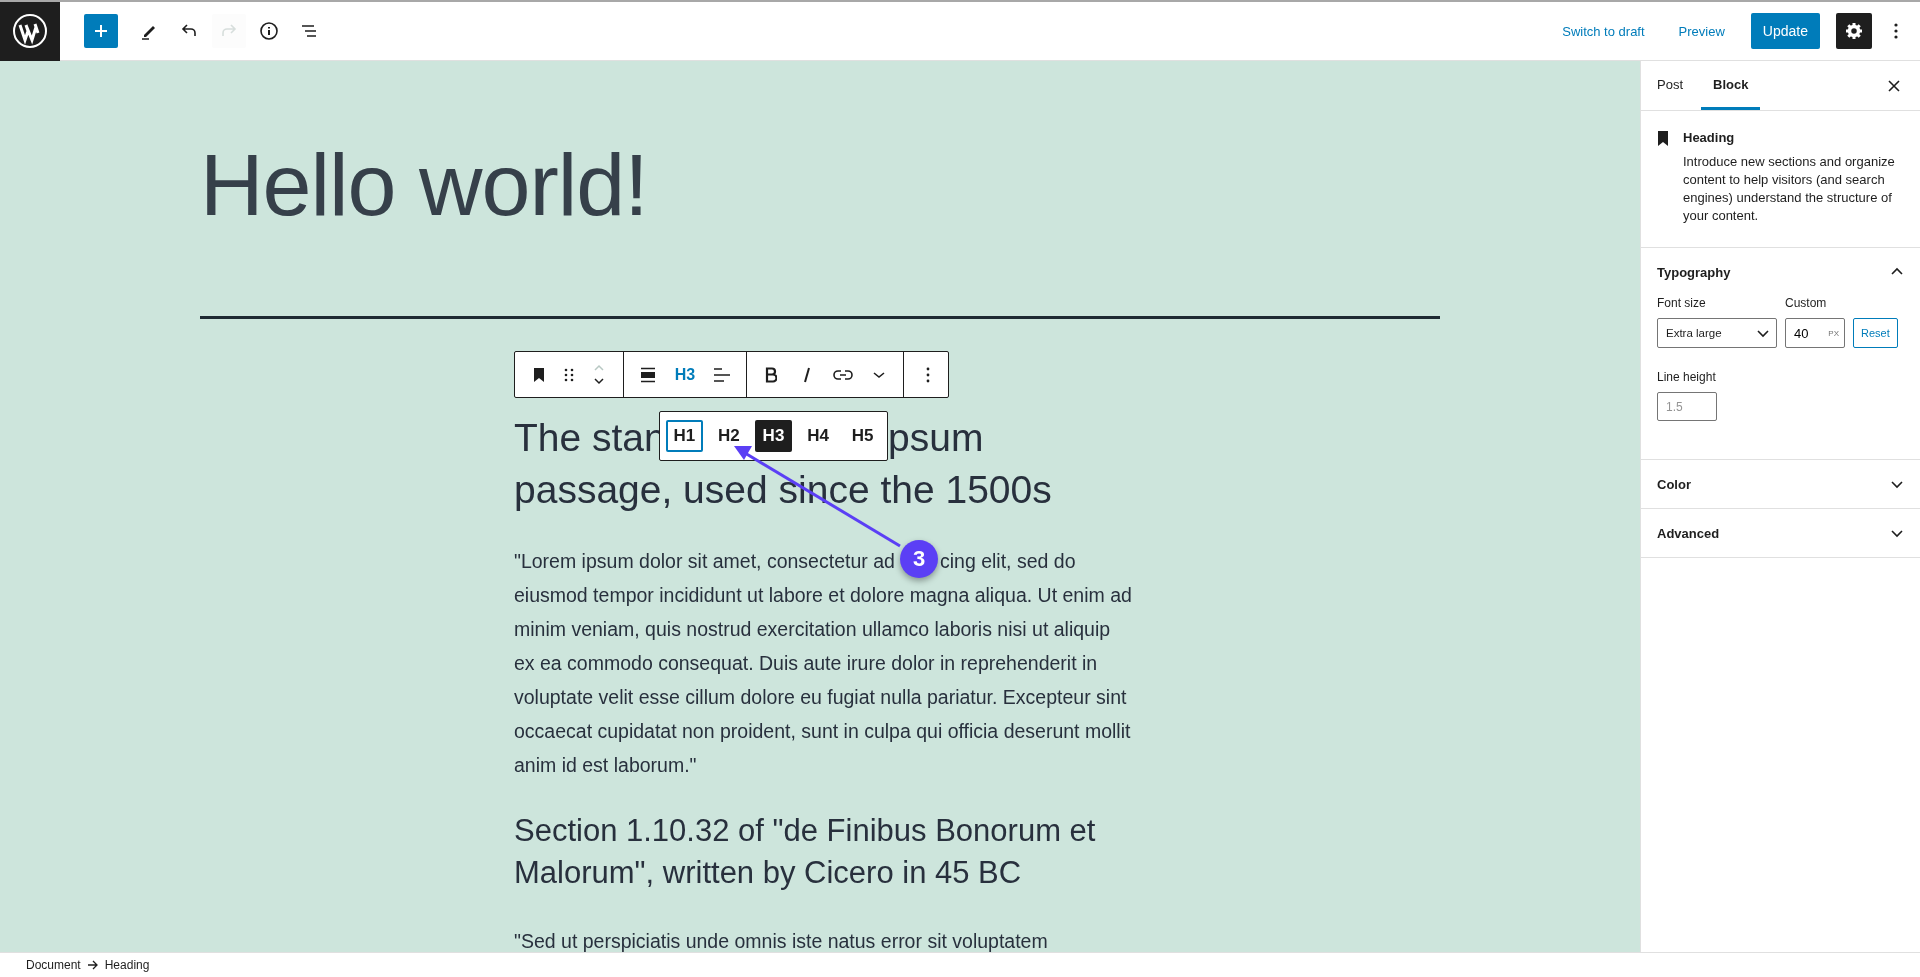  What do you see at coordinates (1731, 85) in the screenshot?
I see `sidebar-tab: Block` at bounding box center [1731, 85].